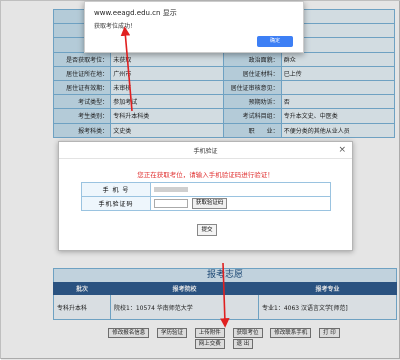  I want to click on code-row: 手机验证码 获取验证码, so click(206, 203).